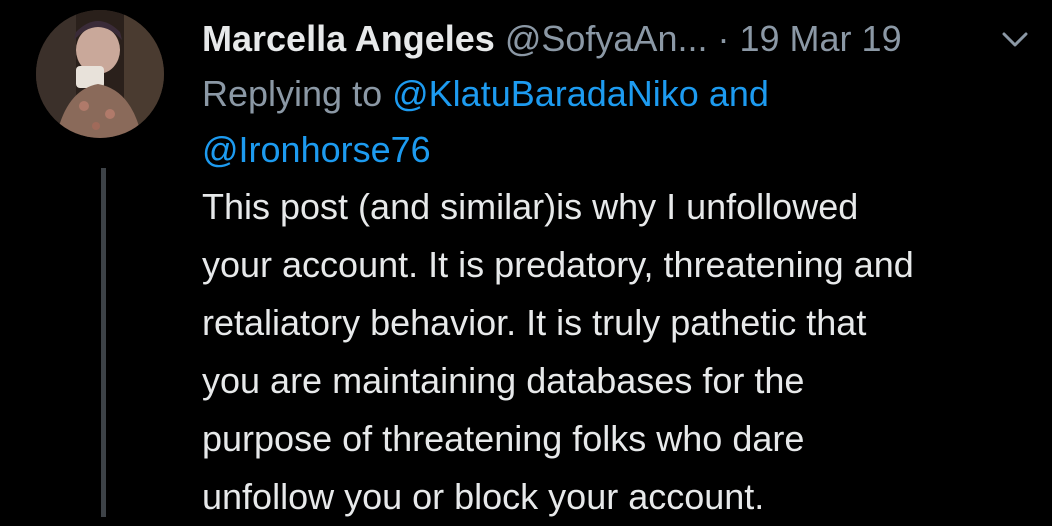  I want to click on mention-joiner: and, so click(739, 93).